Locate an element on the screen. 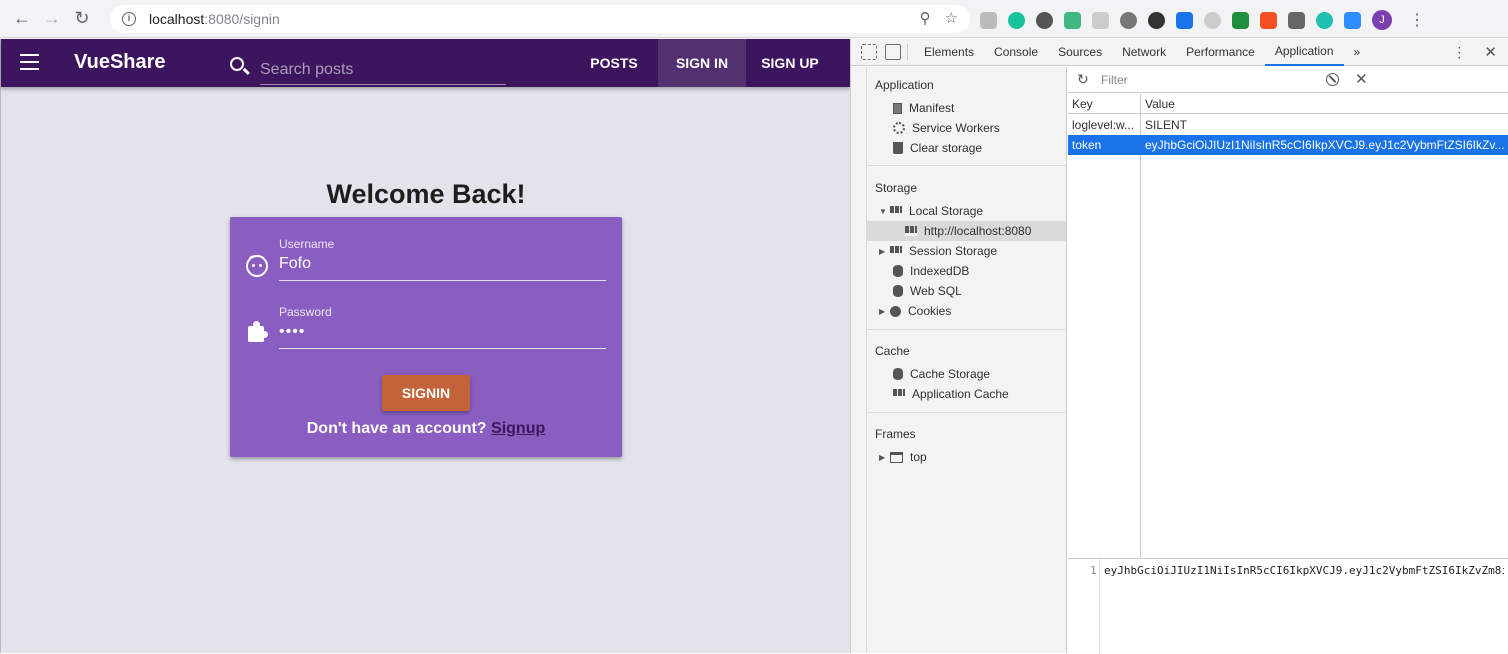 This screenshot has width=1508, height=654. section-cache: Cache is located at coordinates (892, 351).